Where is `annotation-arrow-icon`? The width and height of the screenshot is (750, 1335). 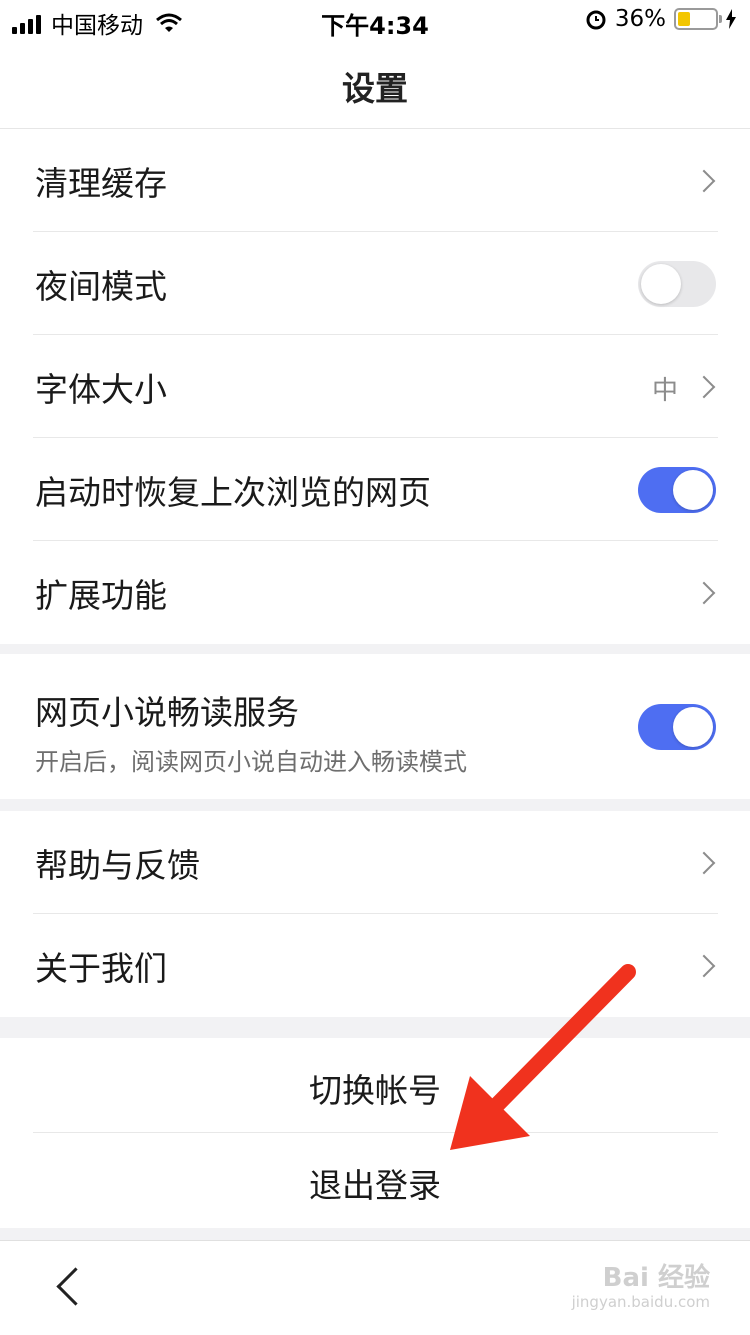
annotation-arrow-icon is located at coordinates (543, 1057).